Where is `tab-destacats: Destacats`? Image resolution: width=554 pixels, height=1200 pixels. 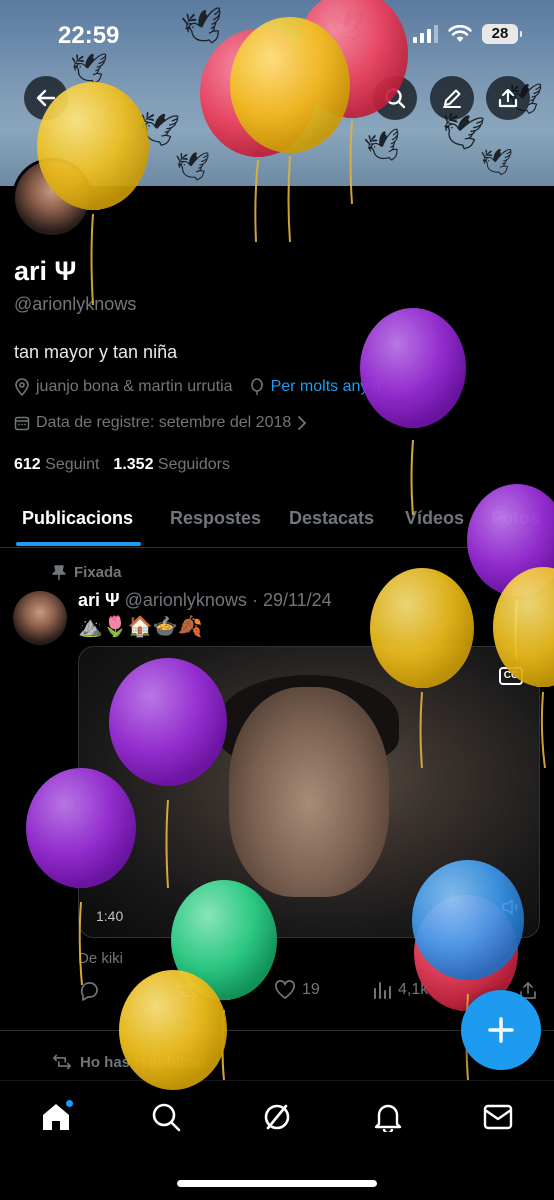 tab-destacats: Destacats is located at coordinates (331, 518).